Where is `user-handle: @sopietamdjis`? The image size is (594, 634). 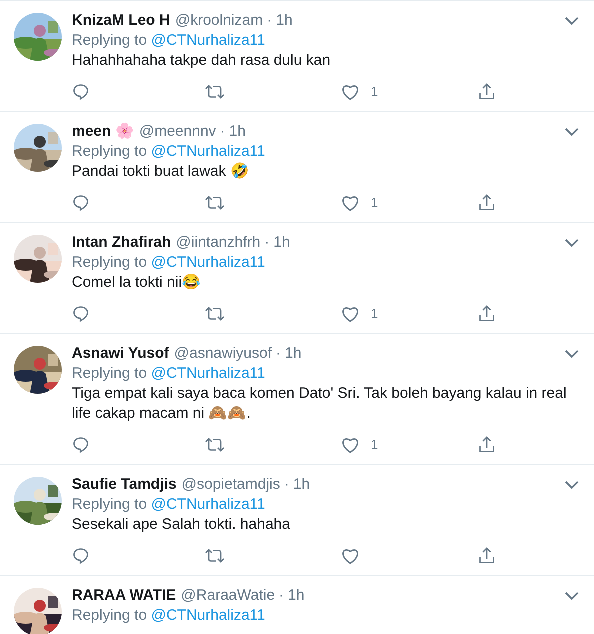 user-handle: @sopietamdjis is located at coordinates (231, 484).